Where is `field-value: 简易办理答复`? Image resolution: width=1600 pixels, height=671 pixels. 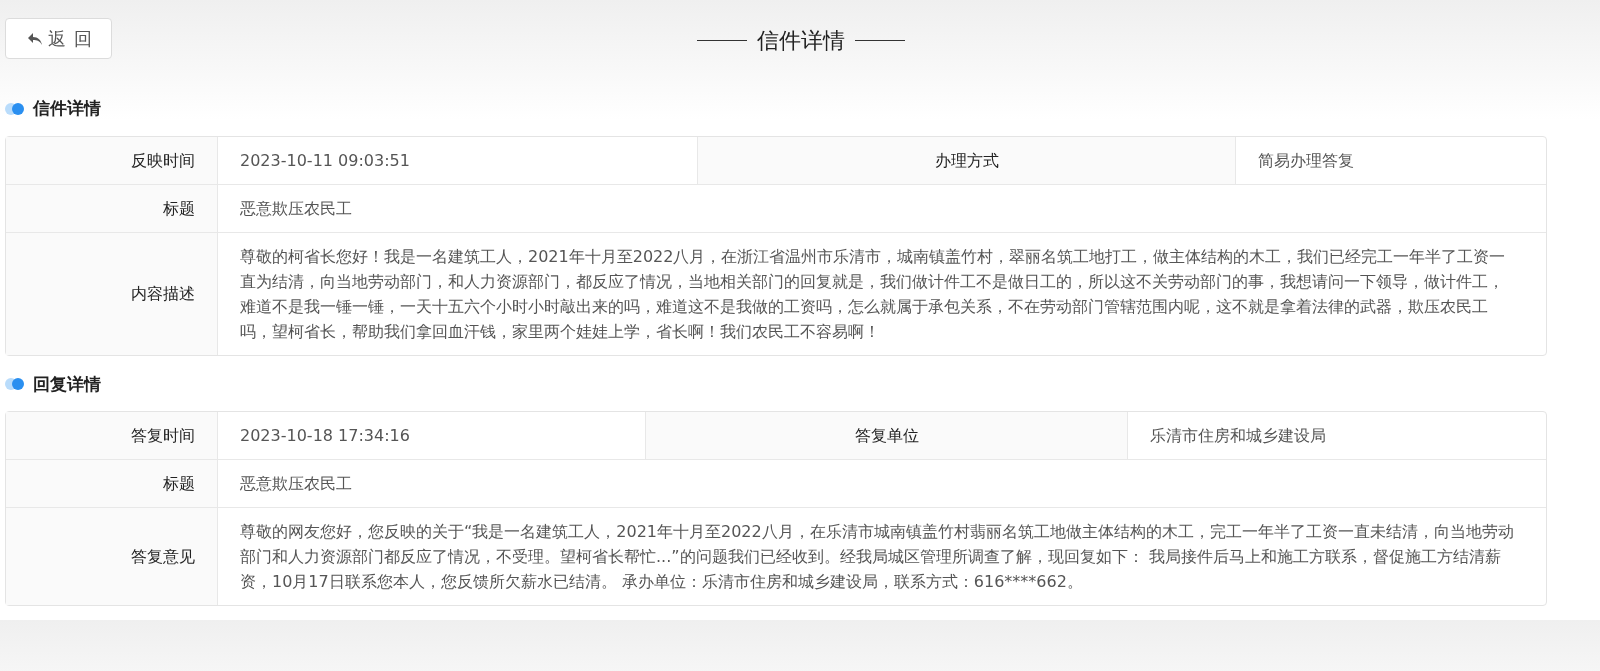
field-value: 简易办理答复 is located at coordinates (1391, 160).